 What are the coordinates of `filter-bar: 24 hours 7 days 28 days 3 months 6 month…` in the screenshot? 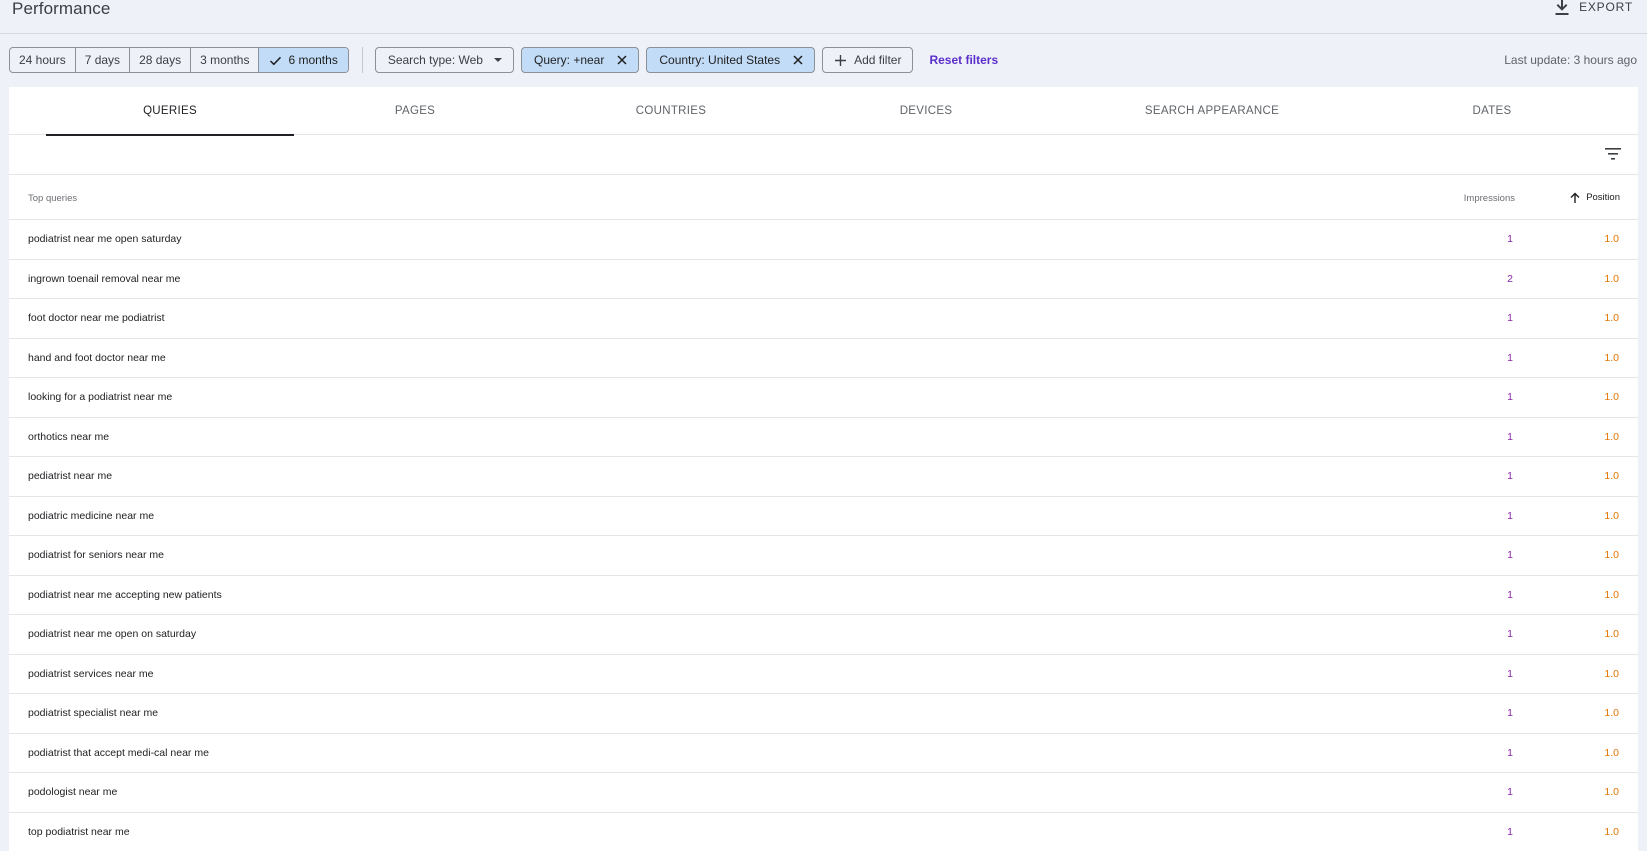 It's located at (503, 60).